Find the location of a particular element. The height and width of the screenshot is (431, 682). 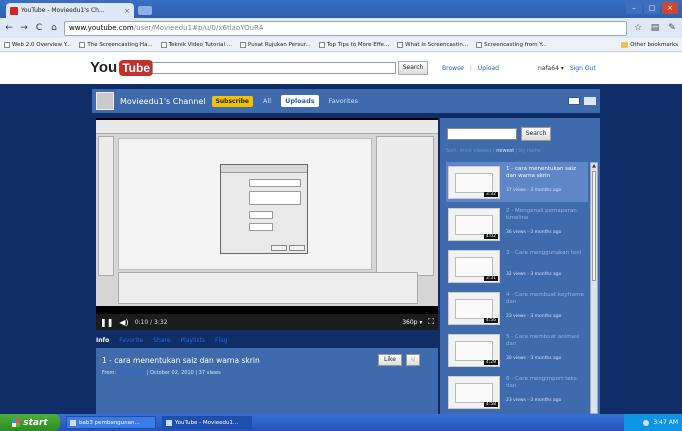

bookmark-star-icon: ☆ is located at coordinates (638, 28).